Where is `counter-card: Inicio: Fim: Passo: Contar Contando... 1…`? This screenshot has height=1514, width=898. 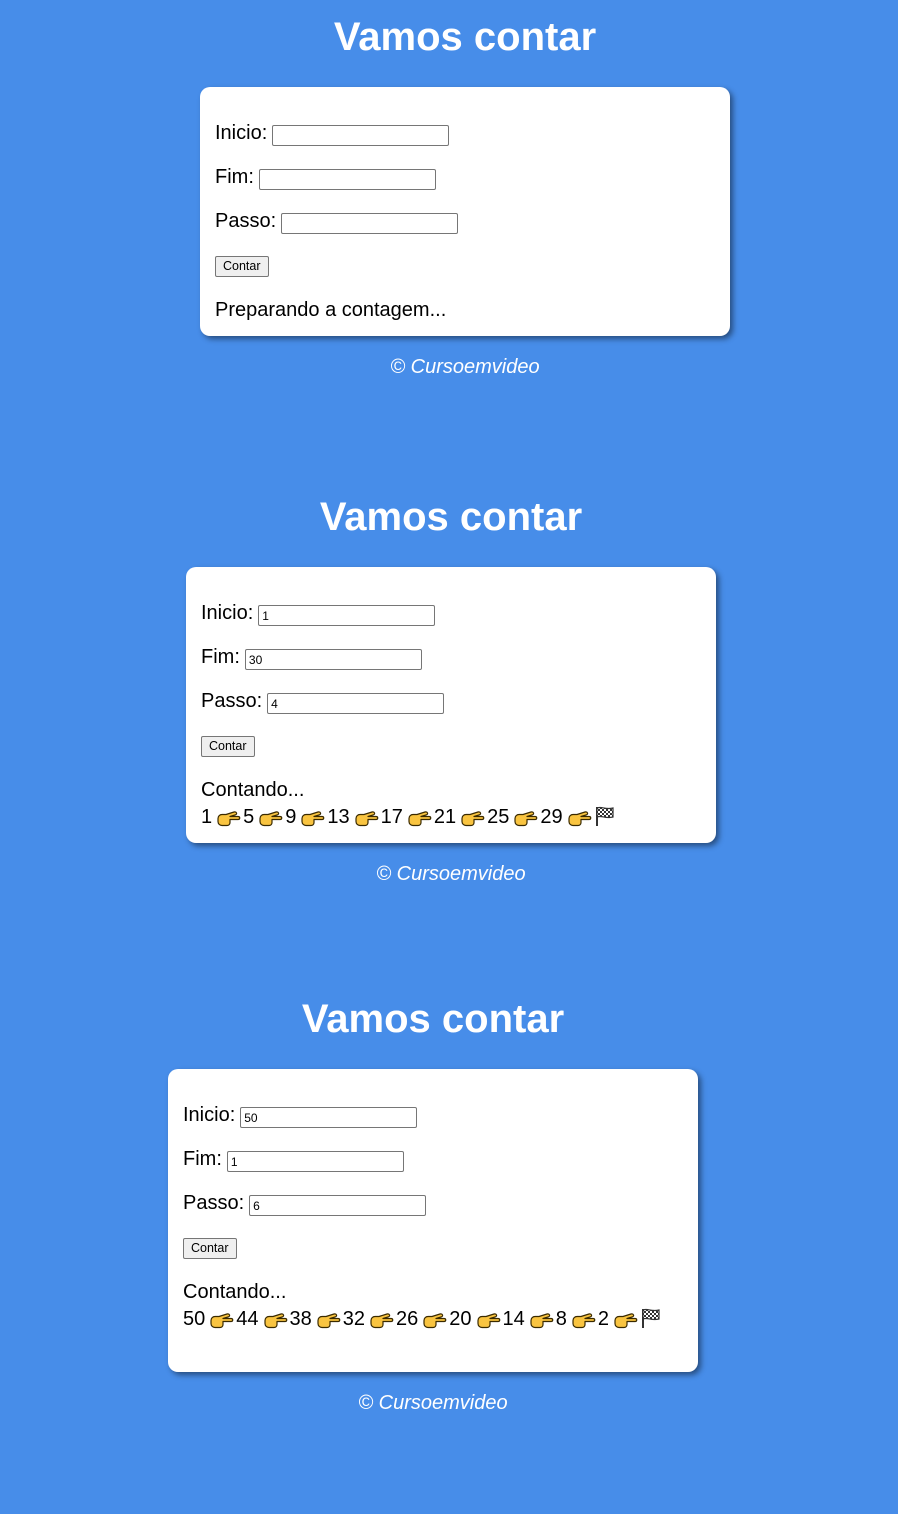 counter-card: Inicio: Fim: Passo: Contar Contando... 1… is located at coordinates (451, 705).